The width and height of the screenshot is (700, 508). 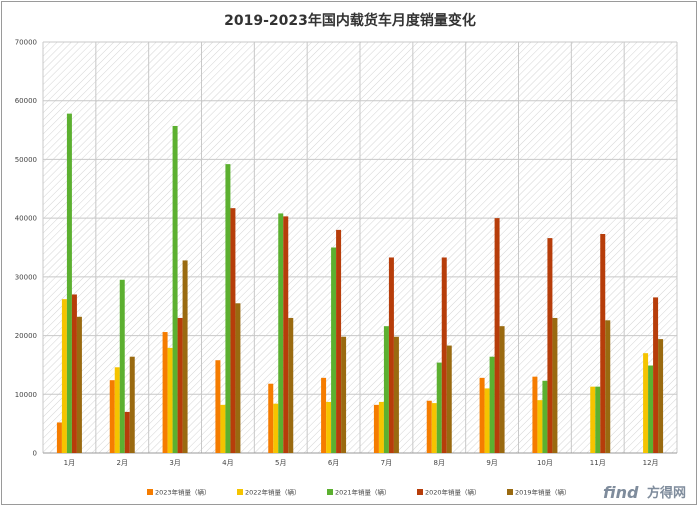 What do you see at coordinates (363, 492) in the screenshot?
I see `legend-label: 2021年销量（辆）` at bounding box center [363, 492].